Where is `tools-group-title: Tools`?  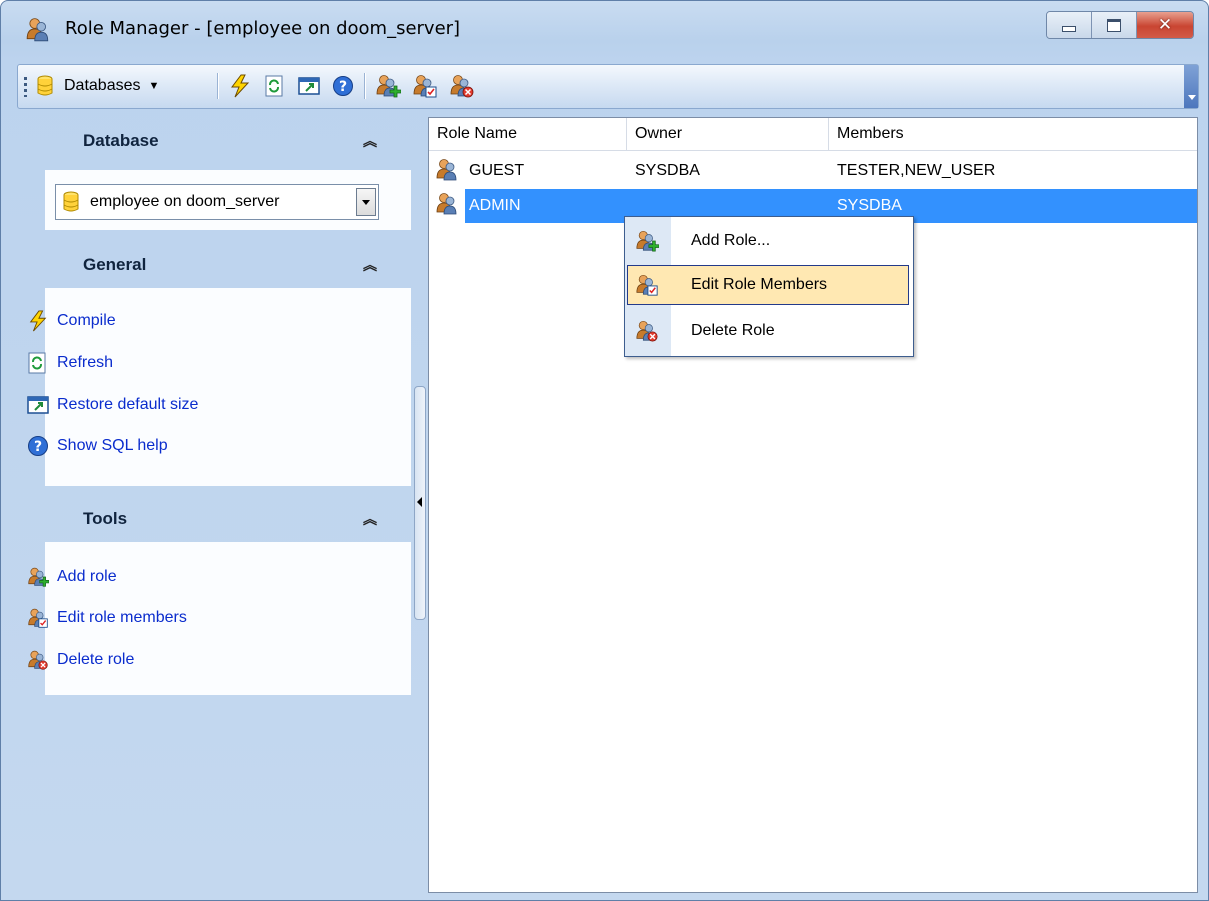 tools-group-title: Tools is located at coordinates (105, 518).